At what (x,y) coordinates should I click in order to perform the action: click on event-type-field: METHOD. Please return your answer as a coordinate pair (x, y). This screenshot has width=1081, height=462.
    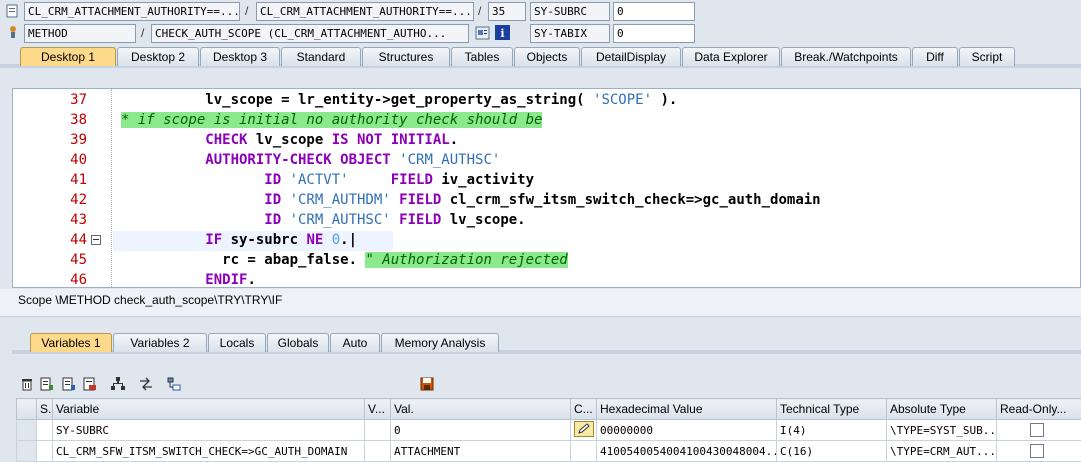
    Looking at the image, I should click on (80, 33).